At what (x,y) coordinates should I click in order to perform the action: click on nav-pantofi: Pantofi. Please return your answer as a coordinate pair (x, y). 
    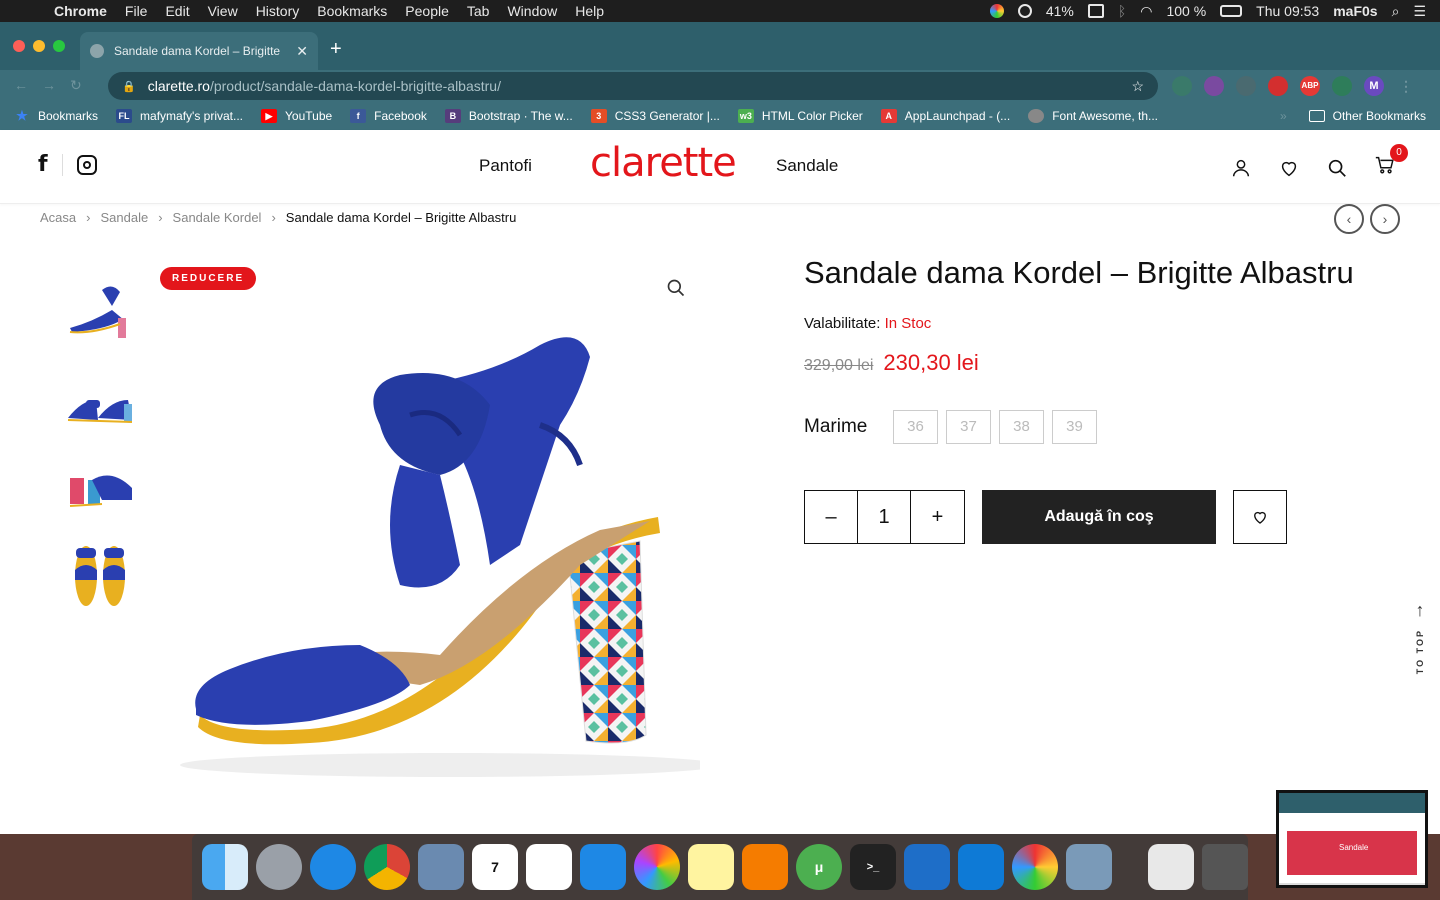
    Looking at the image, I should click on (505, 166).